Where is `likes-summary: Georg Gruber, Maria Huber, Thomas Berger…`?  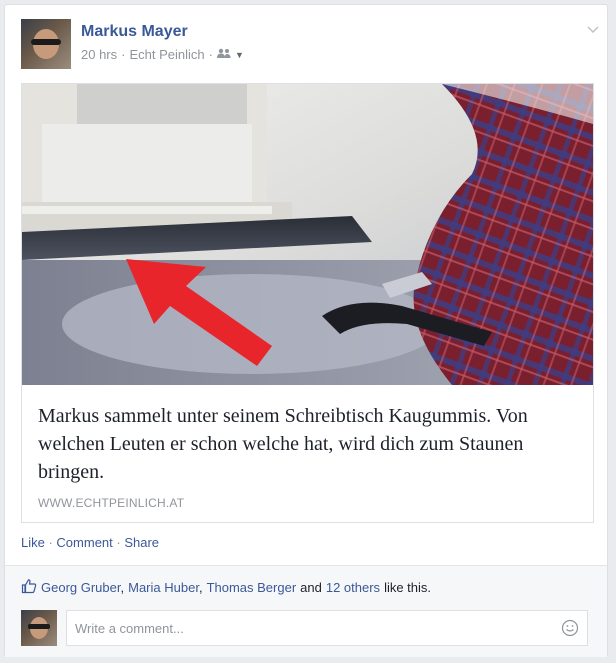 likes-summary: Georg Gruber, Maria Huber, Thomas Berger… is located at coordinates (226, 587).